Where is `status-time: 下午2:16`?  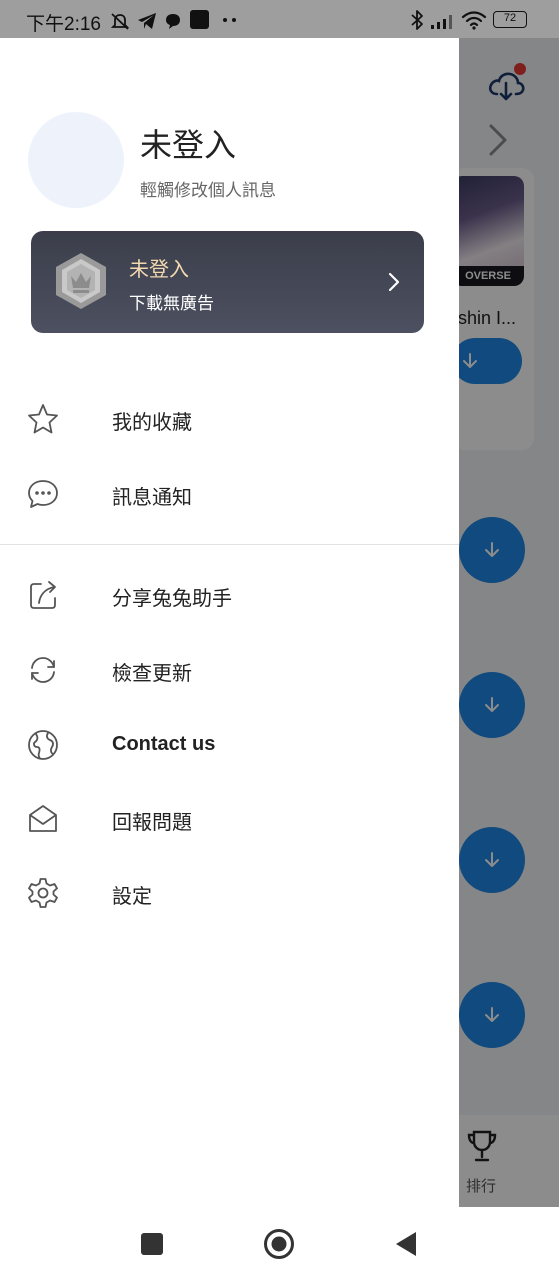 status-time: 下午2:16 is located at coordinates (63, 24).